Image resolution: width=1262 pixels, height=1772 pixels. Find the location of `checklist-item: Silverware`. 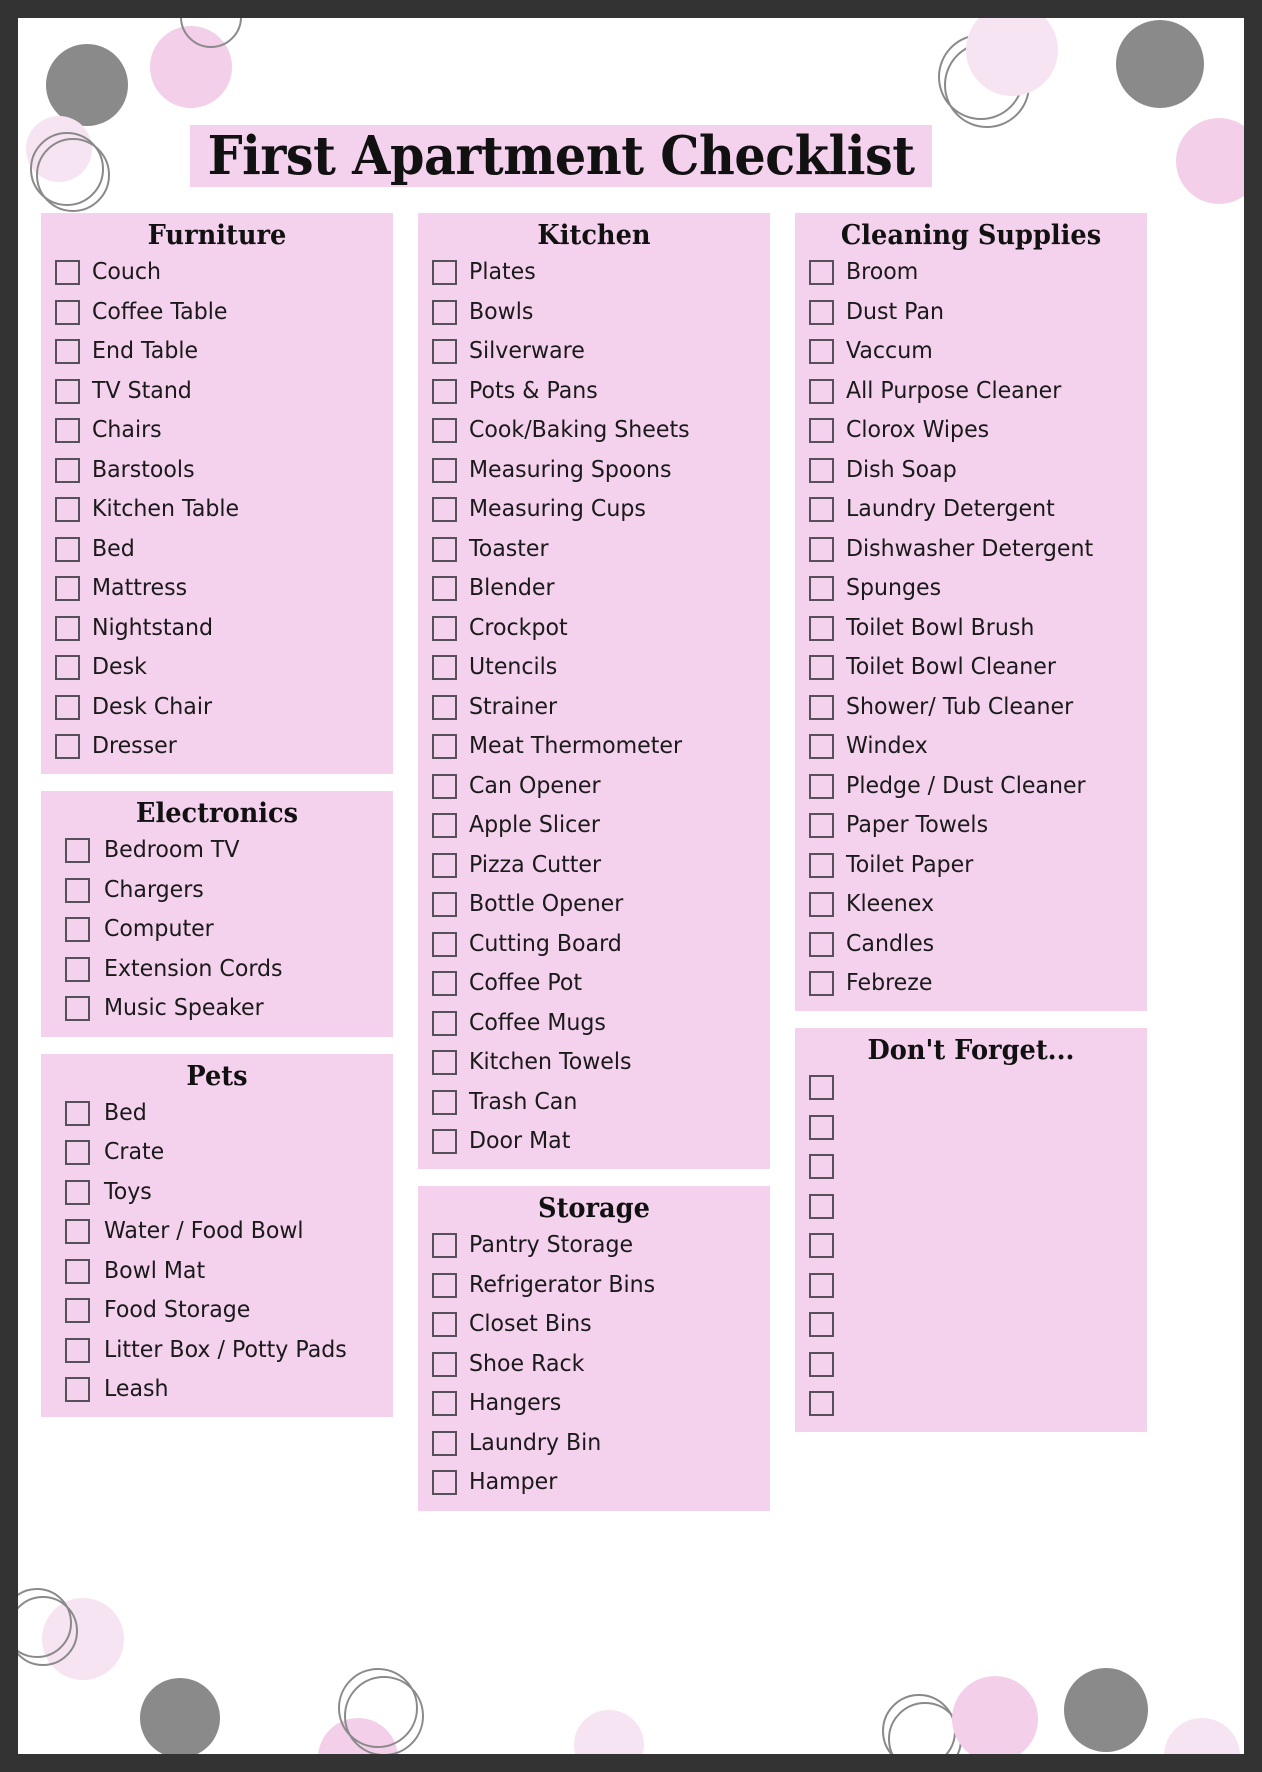

checklist-item: Silverware is located at coordinates (594, 352).